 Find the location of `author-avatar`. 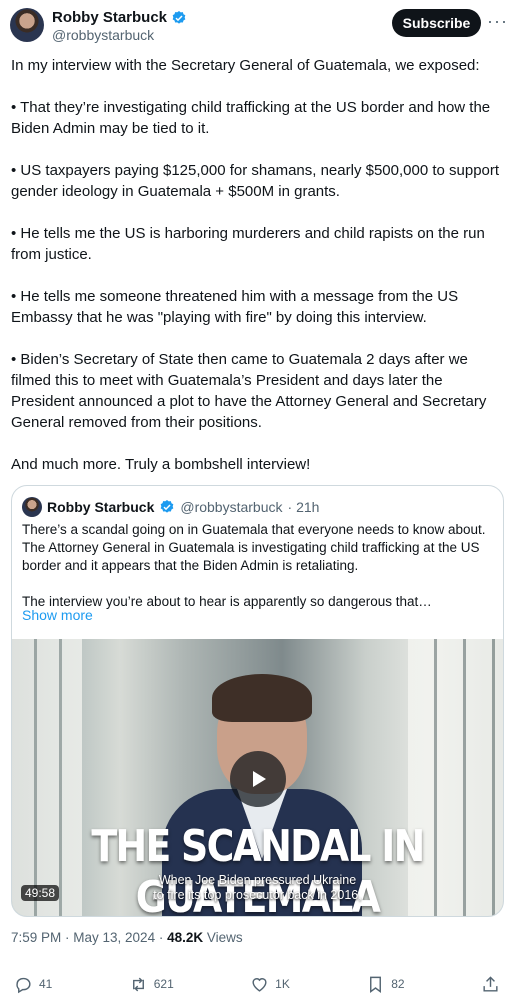

author-avatar is located at coordinates (27, 25).